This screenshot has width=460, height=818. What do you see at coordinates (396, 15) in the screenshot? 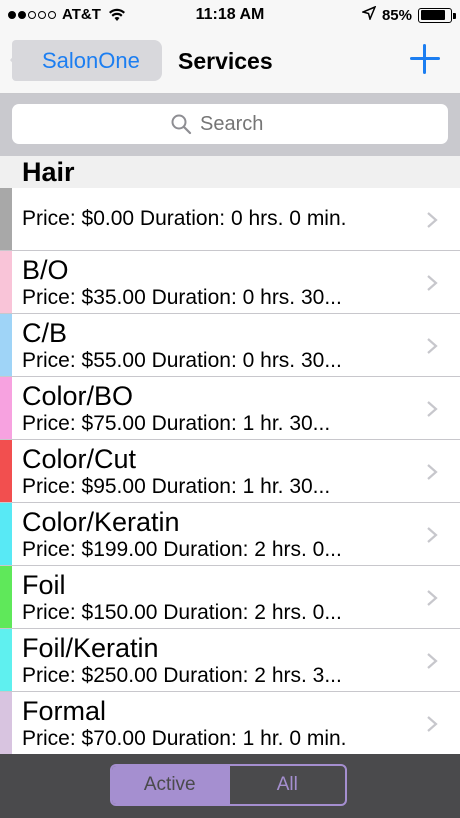
I see `battery-percent: 85%` at bounding box center [396, 15].